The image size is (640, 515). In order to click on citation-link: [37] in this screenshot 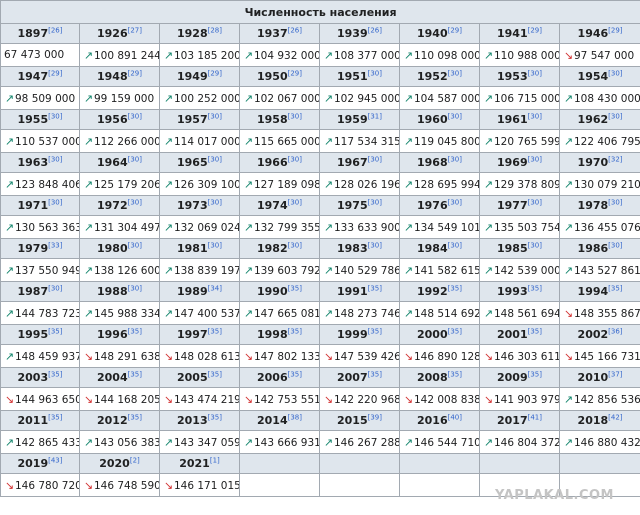, I will do `click(615, 374)`.